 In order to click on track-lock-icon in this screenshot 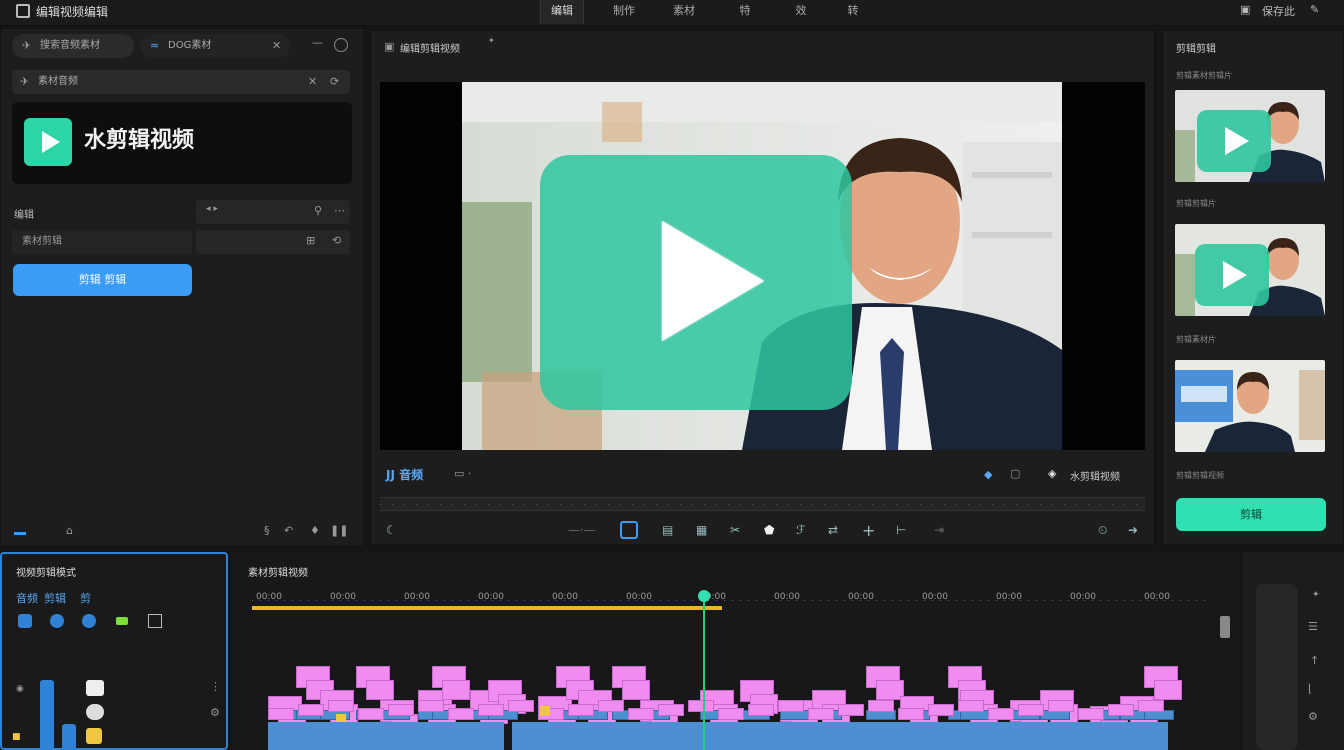, I will do `click(94, 736)`.